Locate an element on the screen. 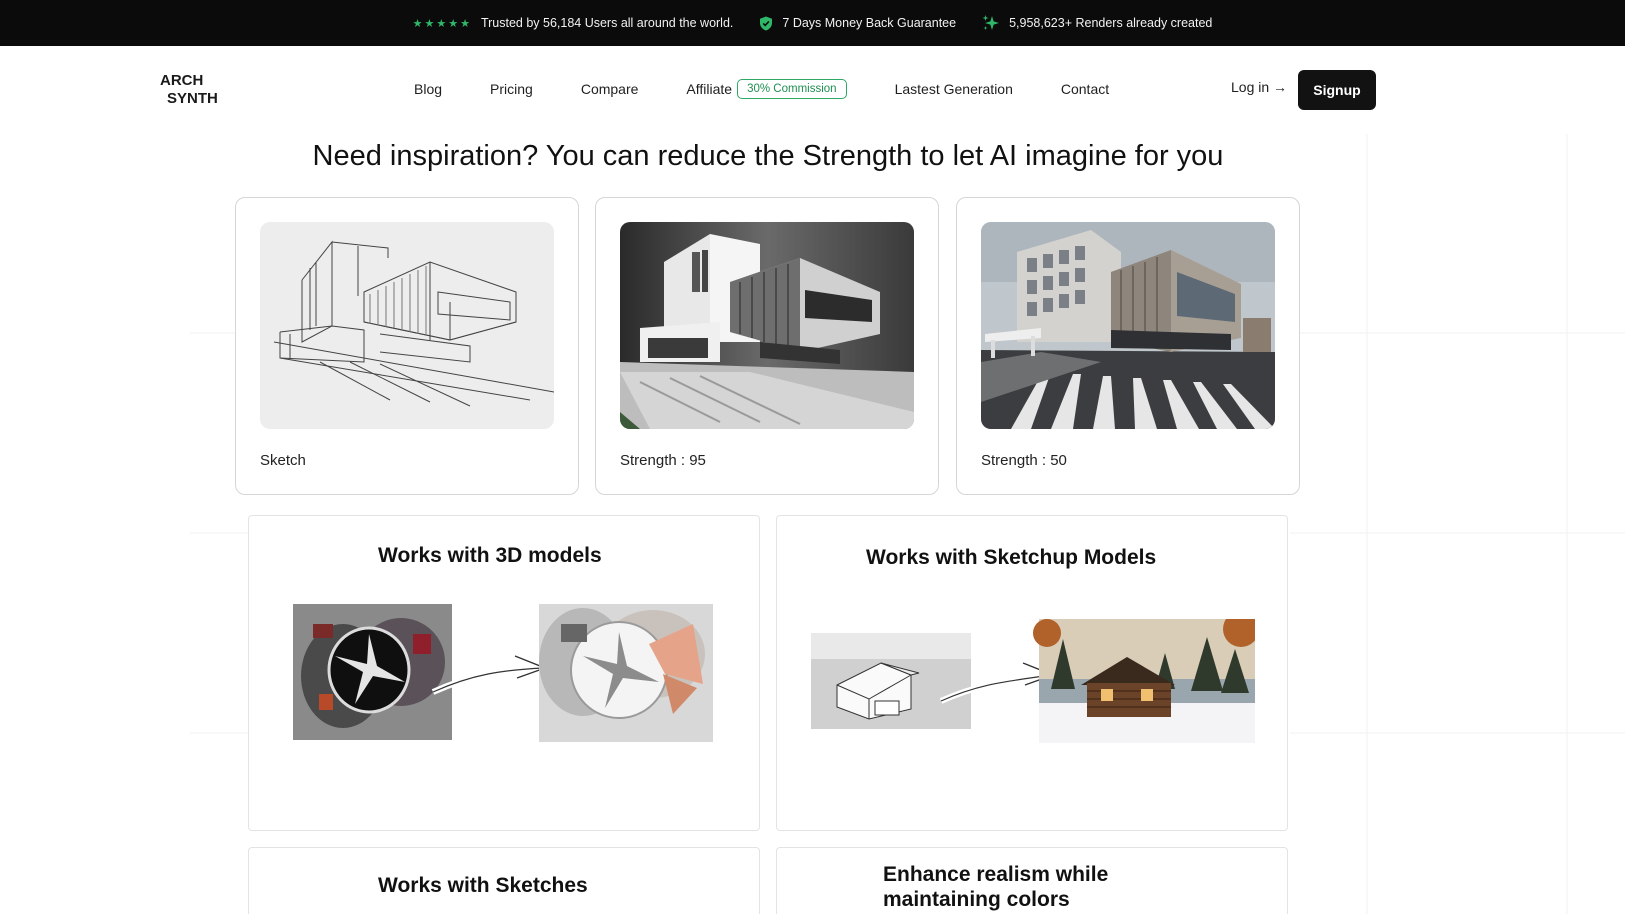 This screenshot has height=914, width=1625. building-sketch-image is located at coordinates (407, 325).